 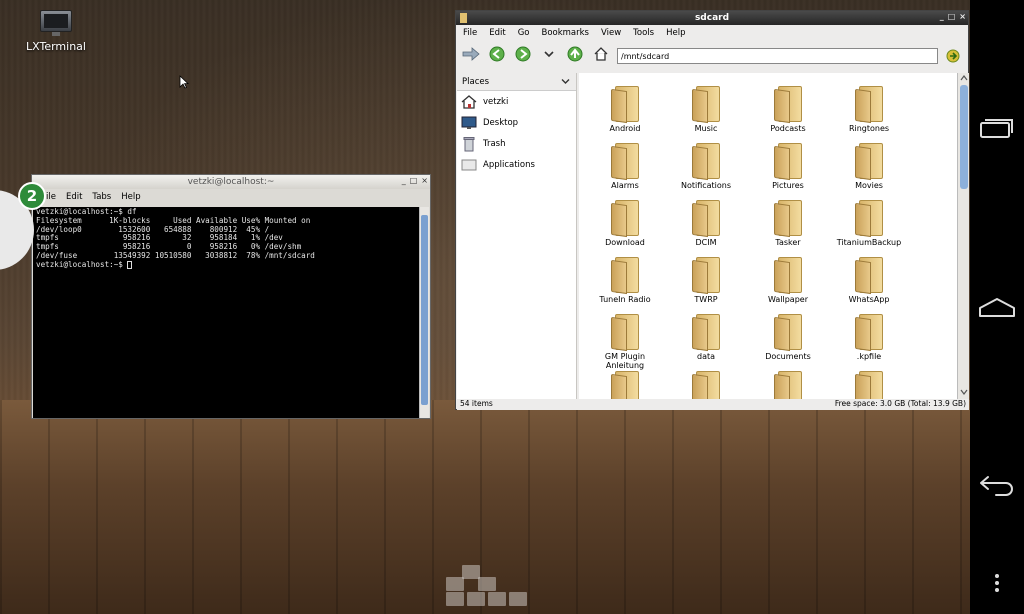 What do you see at coordinates (869, 185) in the screenshot?
I see `file-label: Movies` at bounding box center [869, 185].